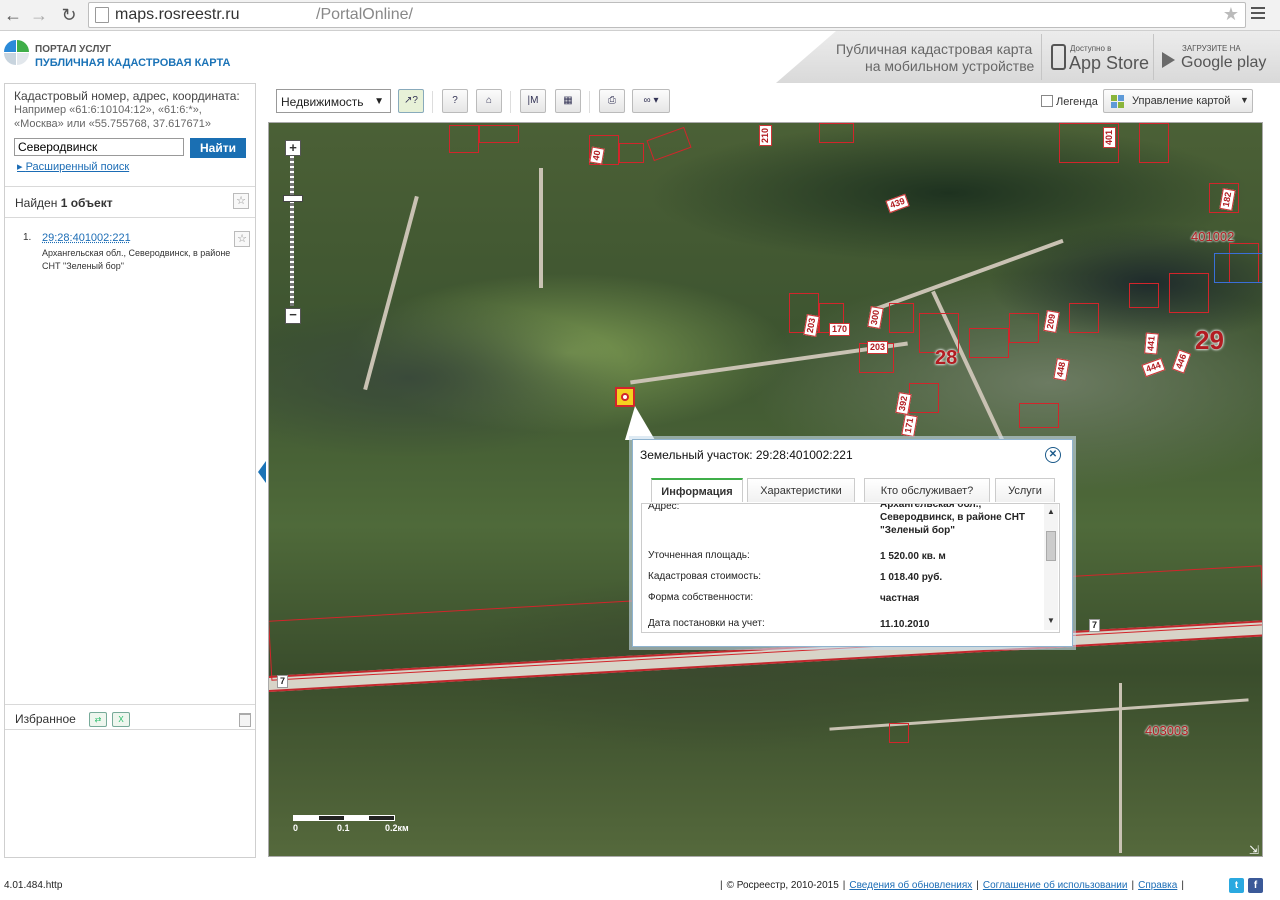  I want to click on address-bar: maps.rosreestr.ru /PortalOnline/ ★, so click(667, 15).